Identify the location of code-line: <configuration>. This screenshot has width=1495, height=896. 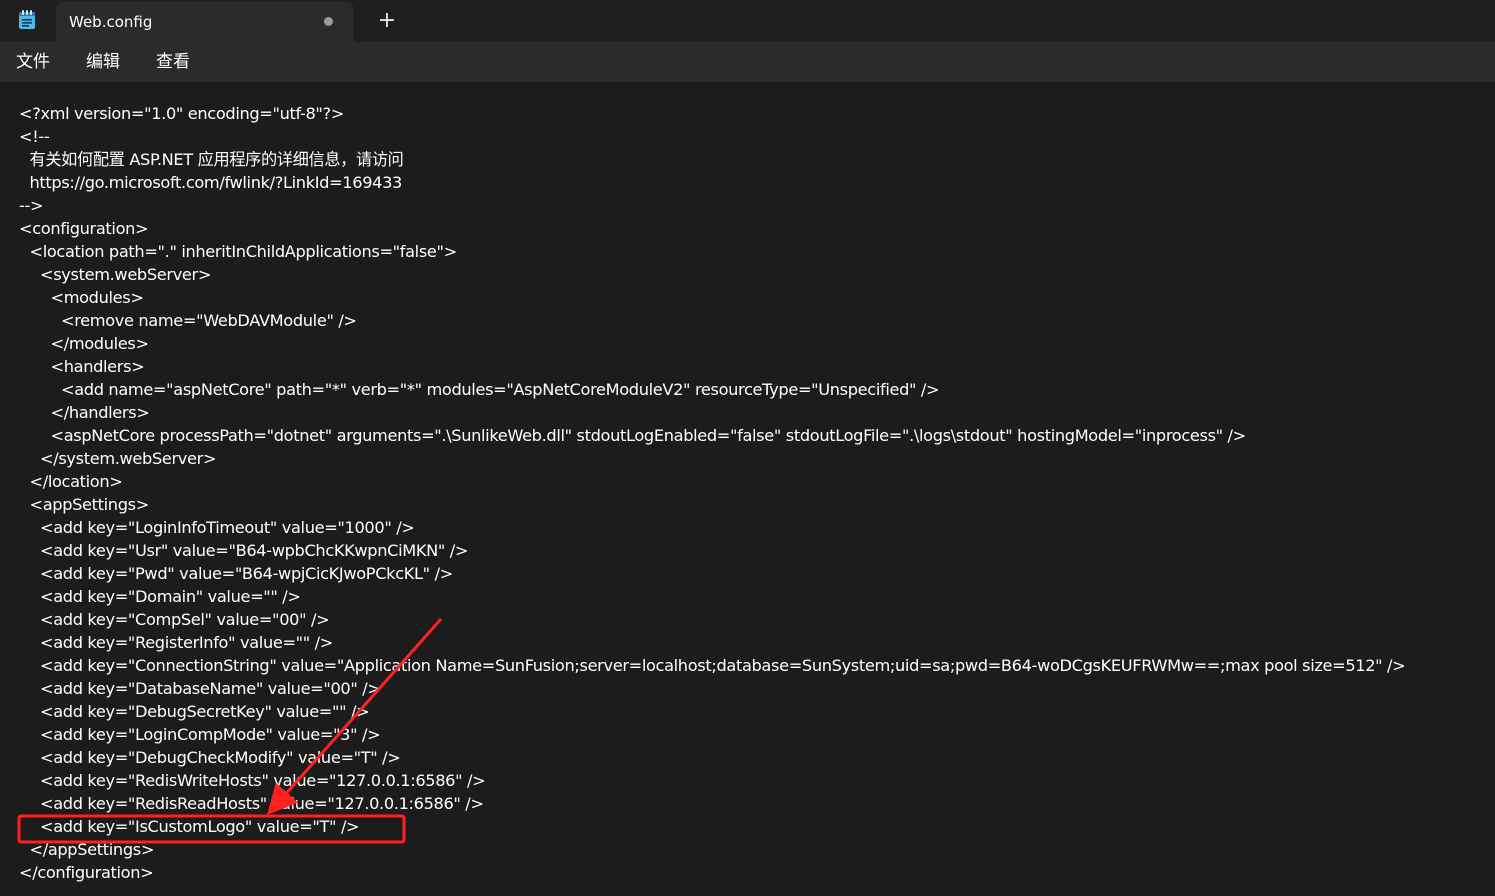
(84, 228).